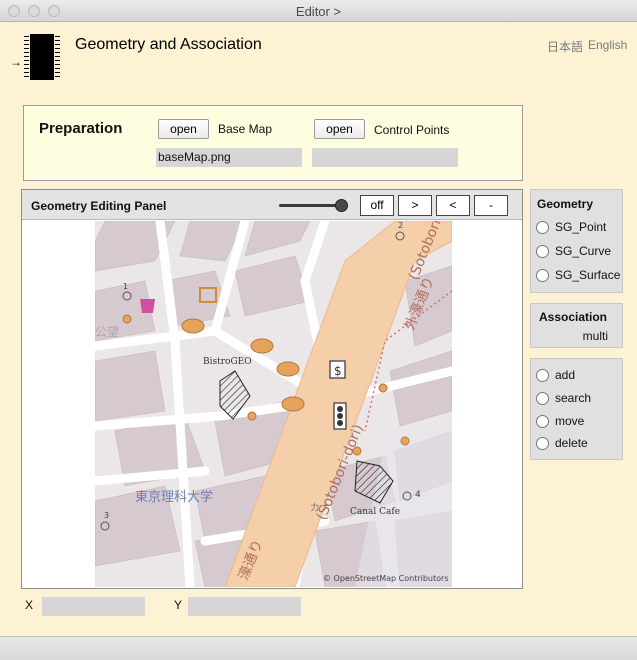 The height and width of the screenshot is (660, 637). Describe the element at coordinates (453, 205) in the screenshot. I see `previous-button: <` at that location.